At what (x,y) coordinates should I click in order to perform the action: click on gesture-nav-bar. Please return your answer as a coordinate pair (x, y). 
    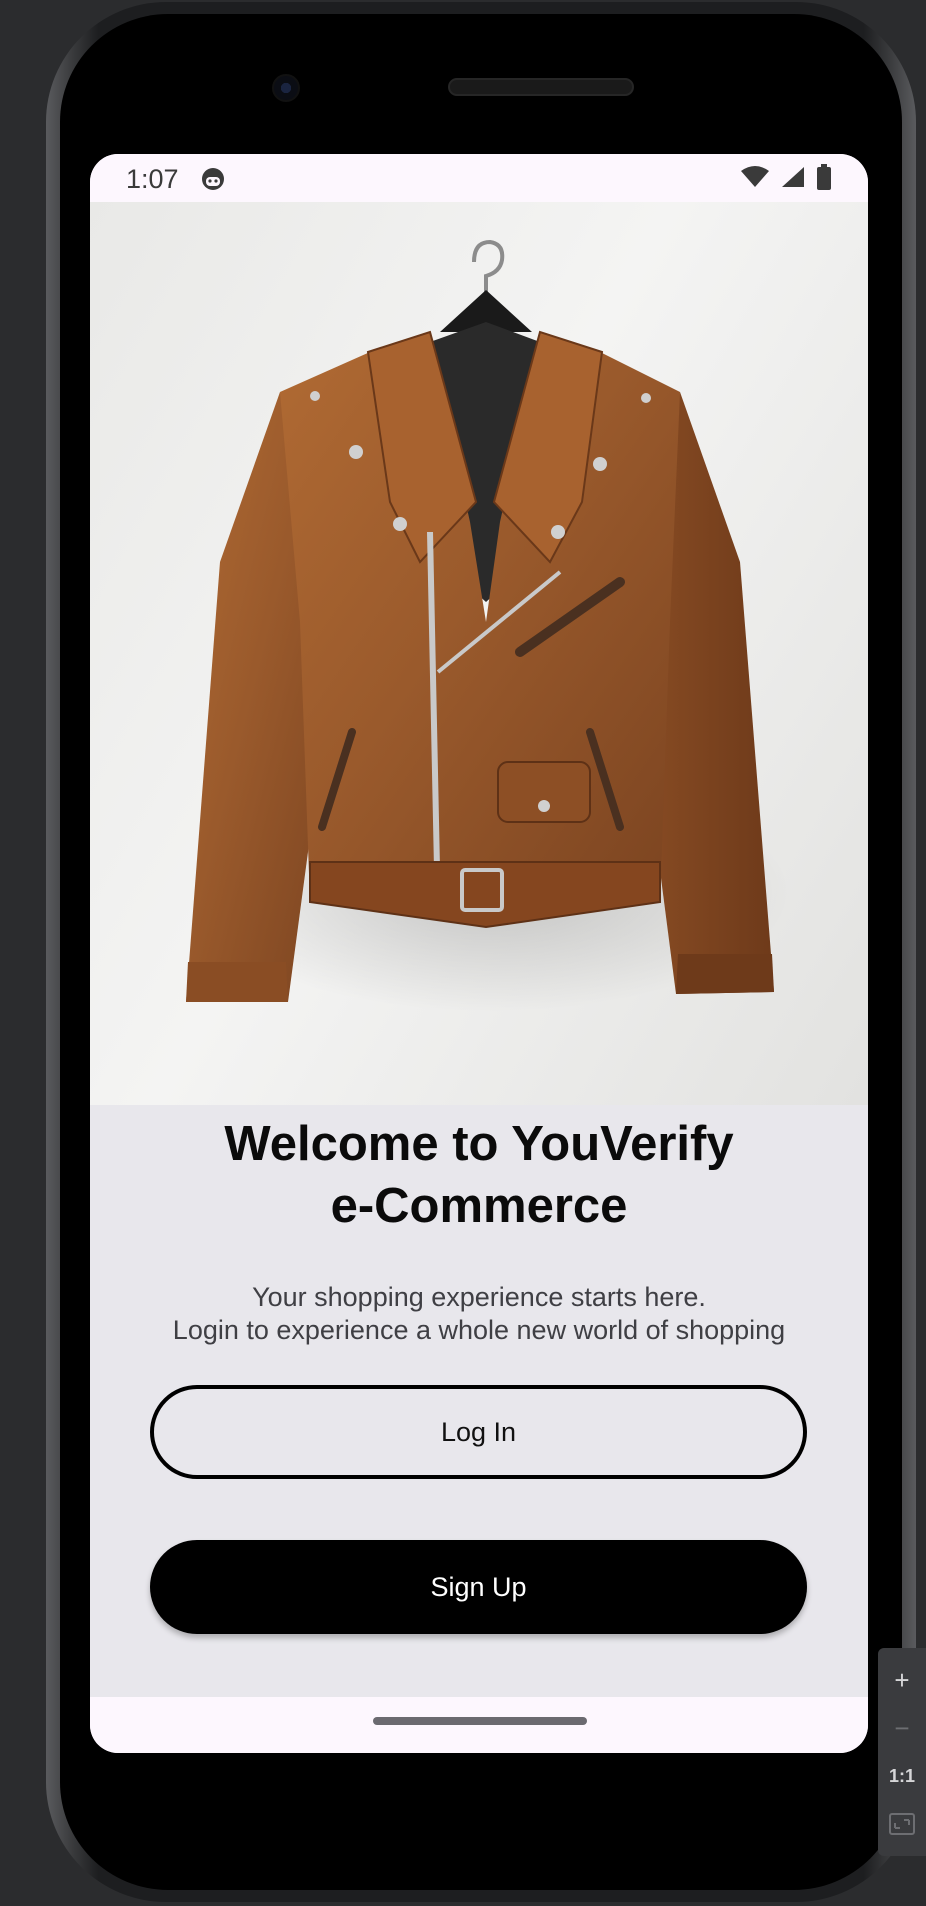
    Looking at the image, I should click on (479, 1725).